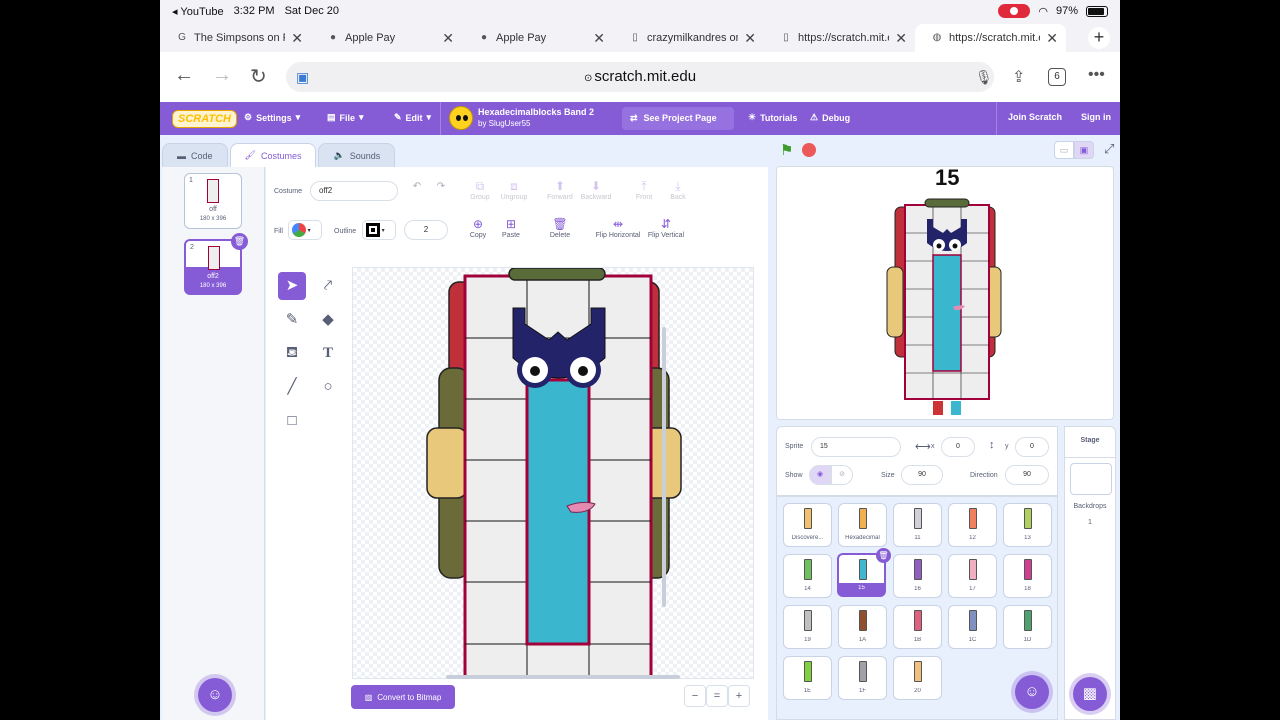 Image resolution: width=1280 pixels, height=720 pixels. Describe the element at coordinates (511, 228) in the screenshot. I see `paste-button: ⊞ Paste` at that location.